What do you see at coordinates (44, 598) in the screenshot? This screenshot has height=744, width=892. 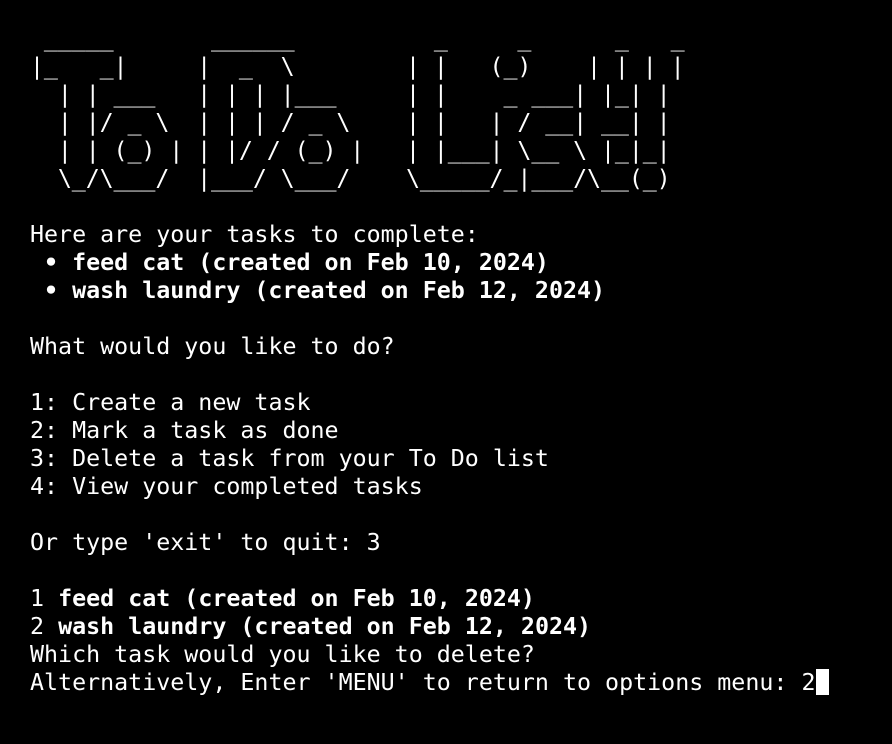 I see `delete-item-number: 1` at bounding box center [44, 598].